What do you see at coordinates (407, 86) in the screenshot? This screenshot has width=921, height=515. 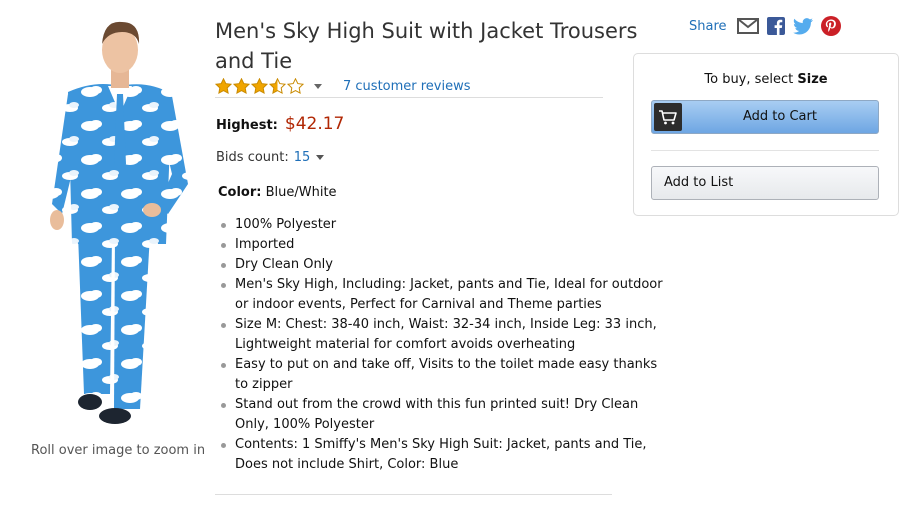 I see `customer-reviews-link: 7 customer reviews` at bounding box center [407, 86].